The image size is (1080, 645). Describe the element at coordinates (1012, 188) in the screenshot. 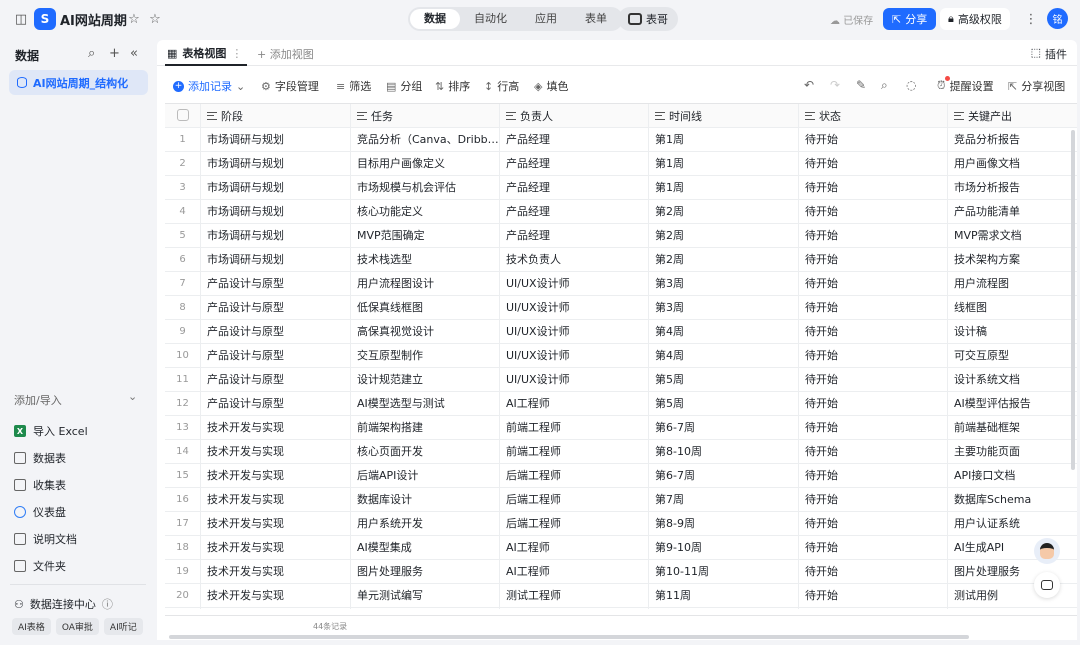

I see `output-cell: 市场分析报告` at that location.